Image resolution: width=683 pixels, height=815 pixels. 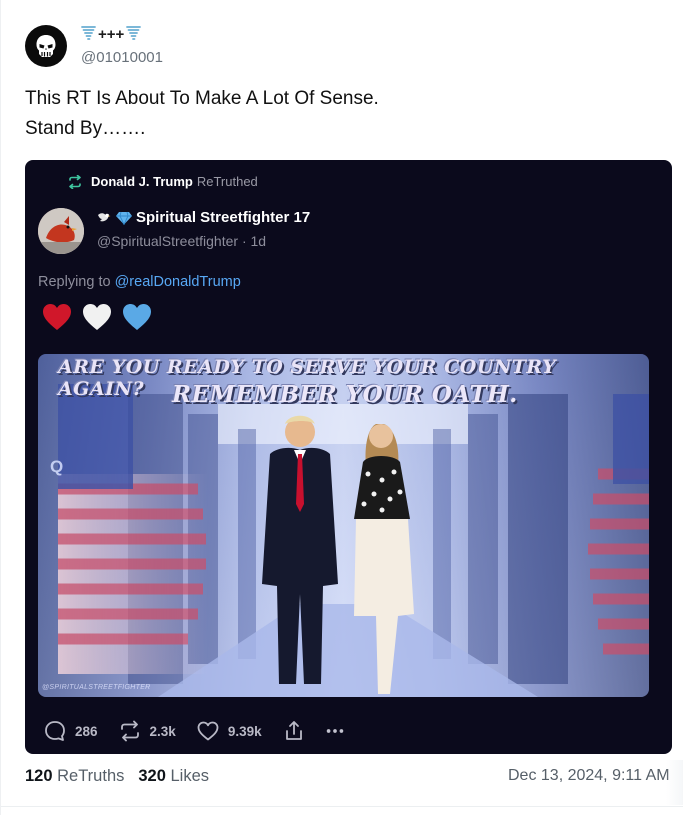 I want to click on retruths-stat: 120 ReTruths, so click(x=74, y=776).